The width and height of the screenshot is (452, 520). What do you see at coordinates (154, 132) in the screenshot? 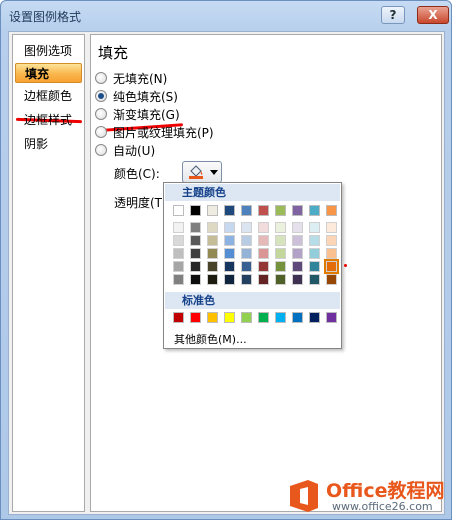
I see `radio-picture-fill: 图片或纹理填充(P)` at bounding box center [154, 132].